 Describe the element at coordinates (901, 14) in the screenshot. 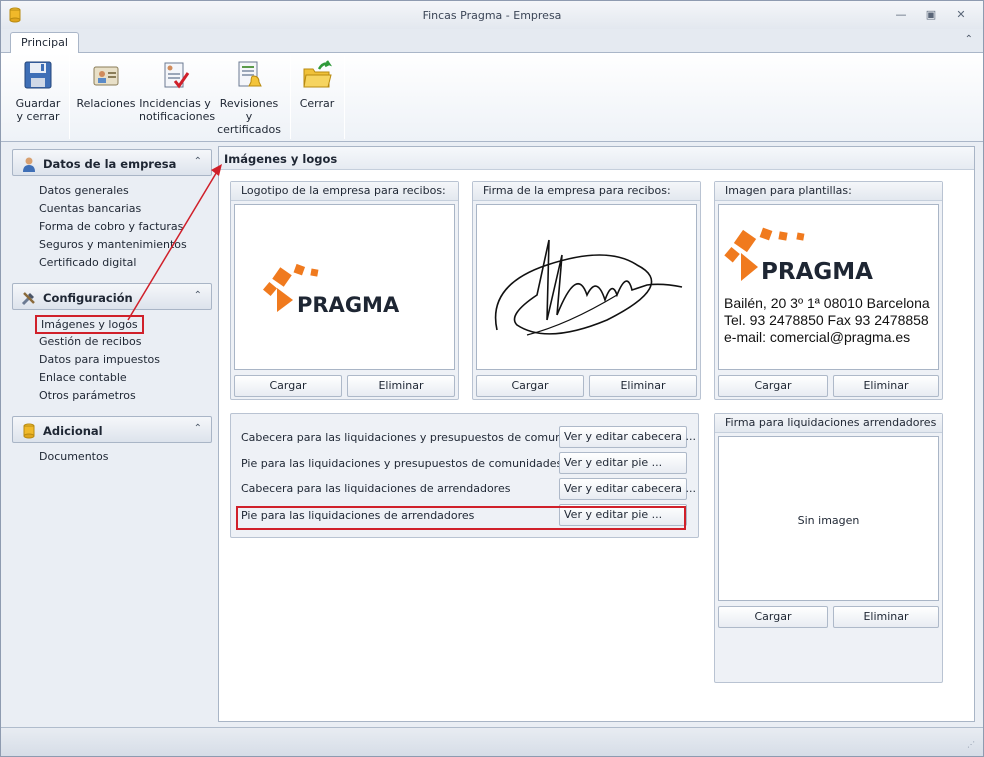

I see `minimize-icon: —` at that location.